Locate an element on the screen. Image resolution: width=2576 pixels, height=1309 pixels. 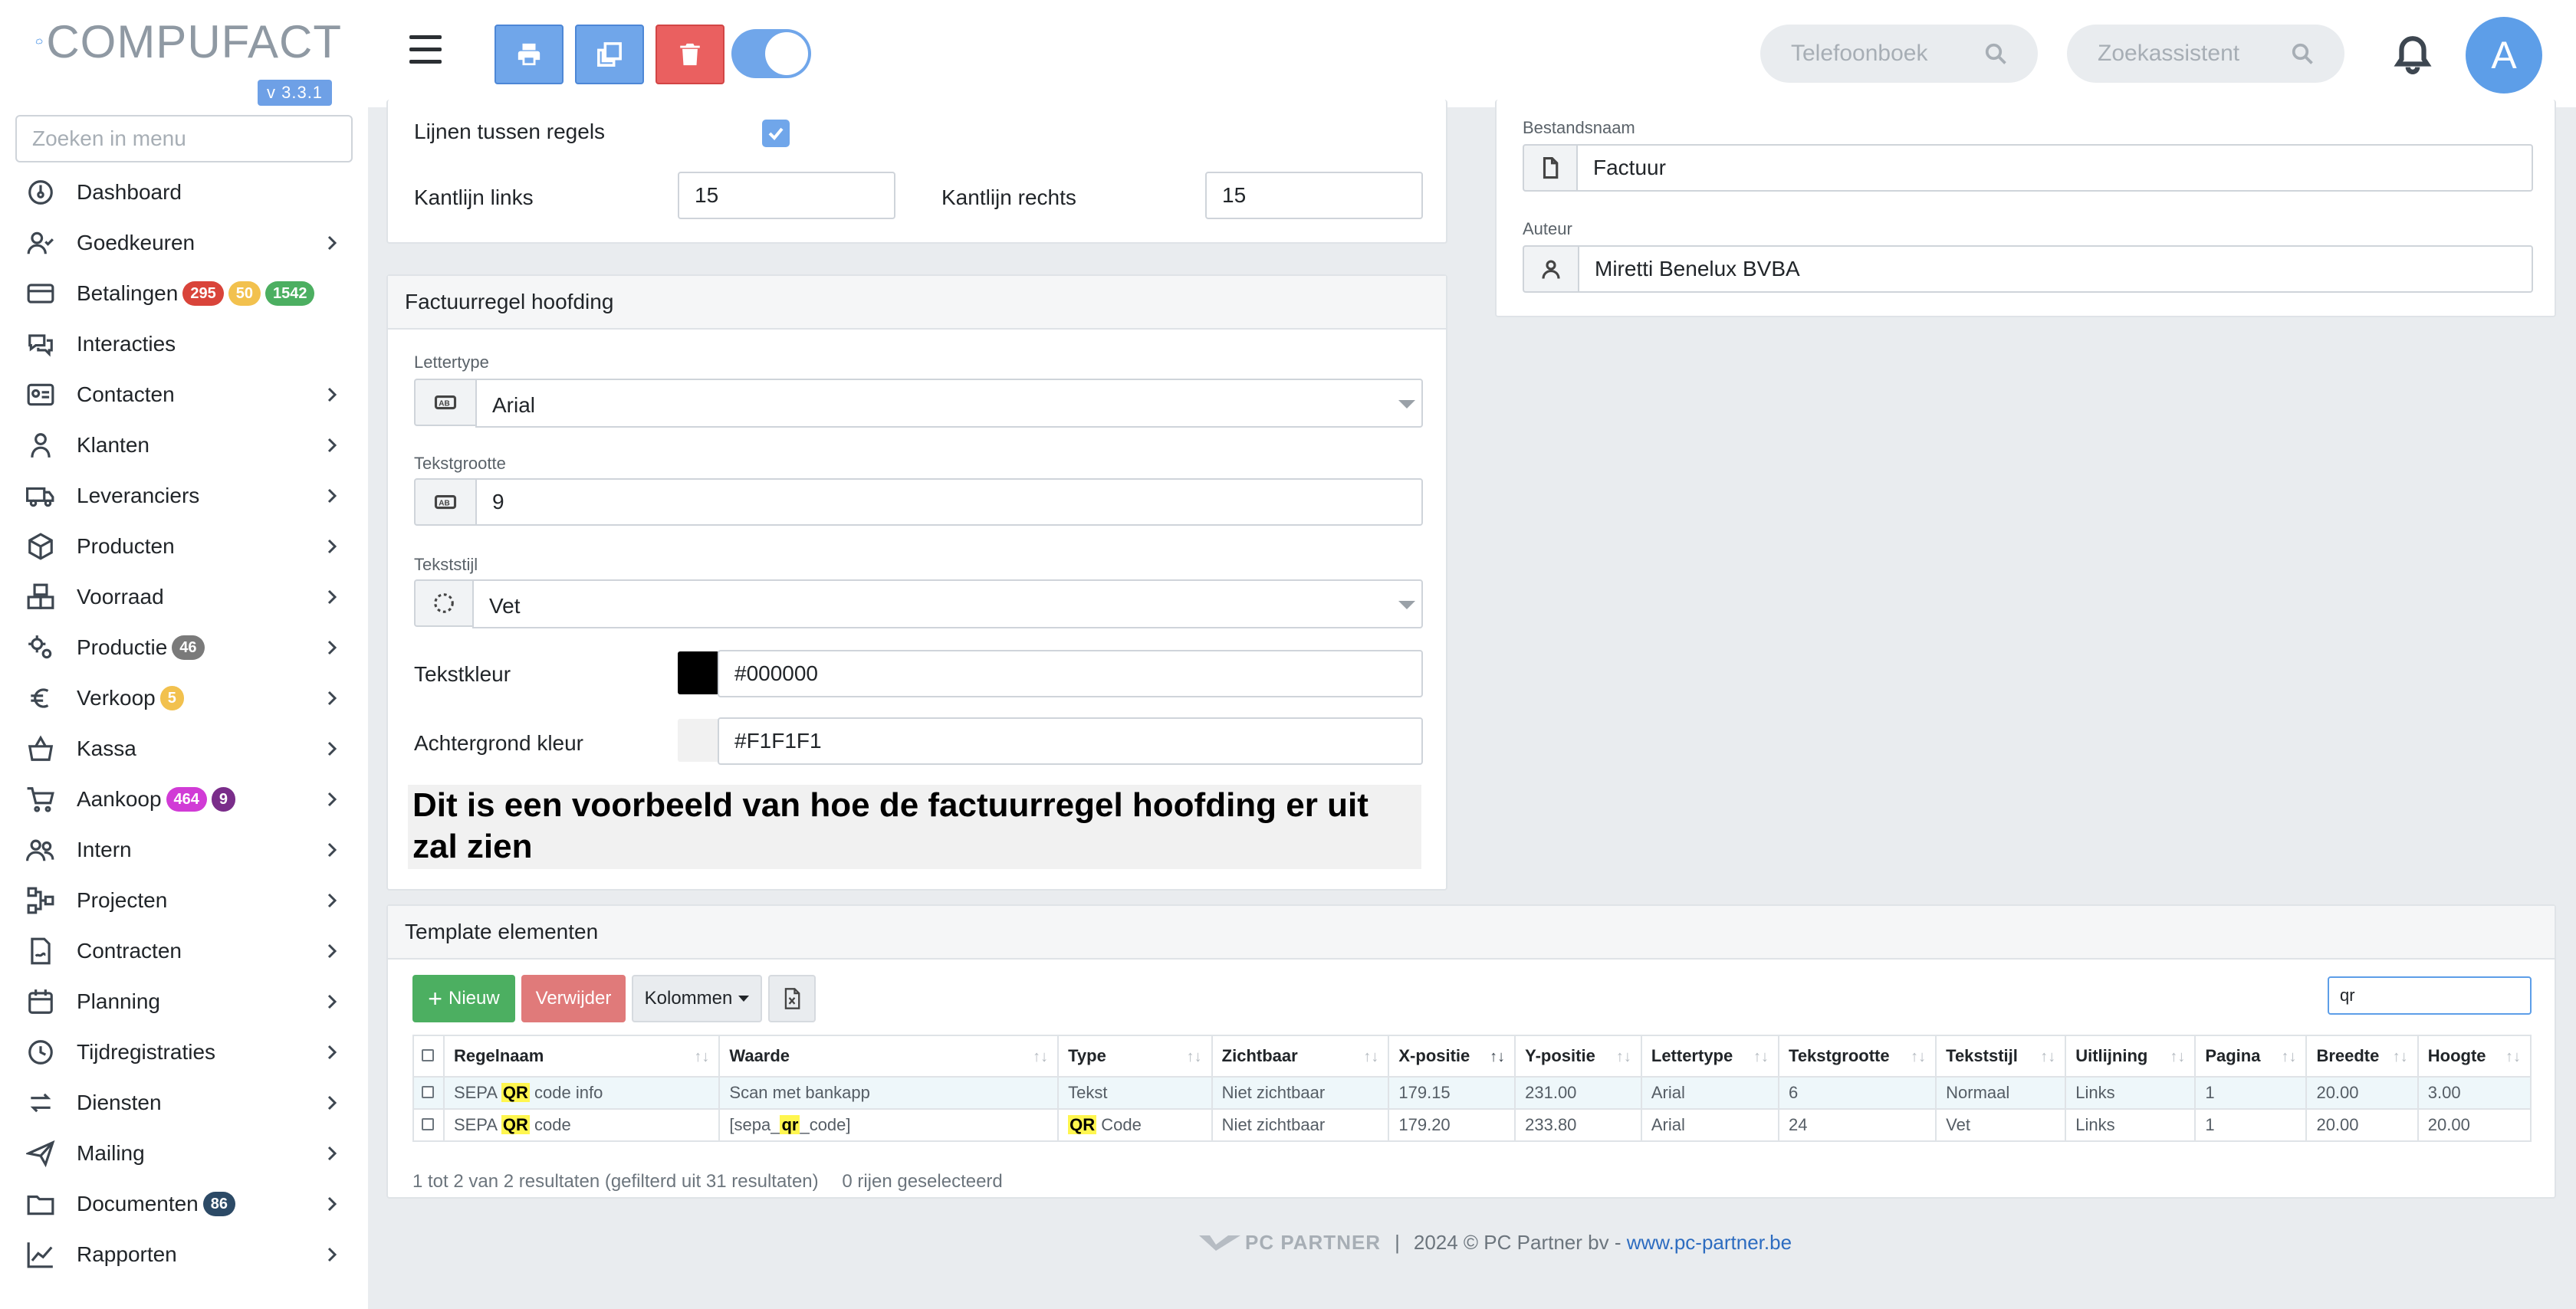
delete-elements-button: Verwijder is located at coordinates (574, 999).